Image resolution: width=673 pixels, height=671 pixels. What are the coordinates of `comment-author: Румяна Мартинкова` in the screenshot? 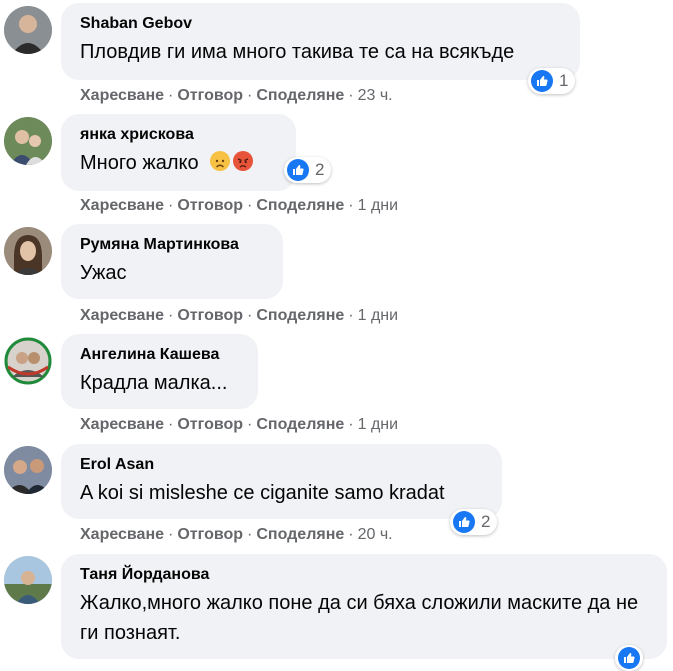 It's located at (172, 245).